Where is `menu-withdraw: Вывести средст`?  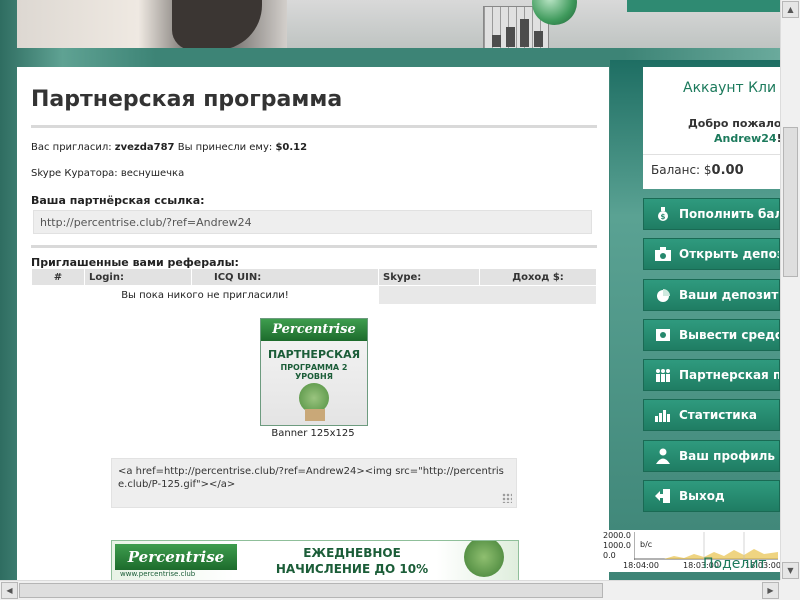 menu-withdraw: Вывести средст is located at coordinates (711, 335).